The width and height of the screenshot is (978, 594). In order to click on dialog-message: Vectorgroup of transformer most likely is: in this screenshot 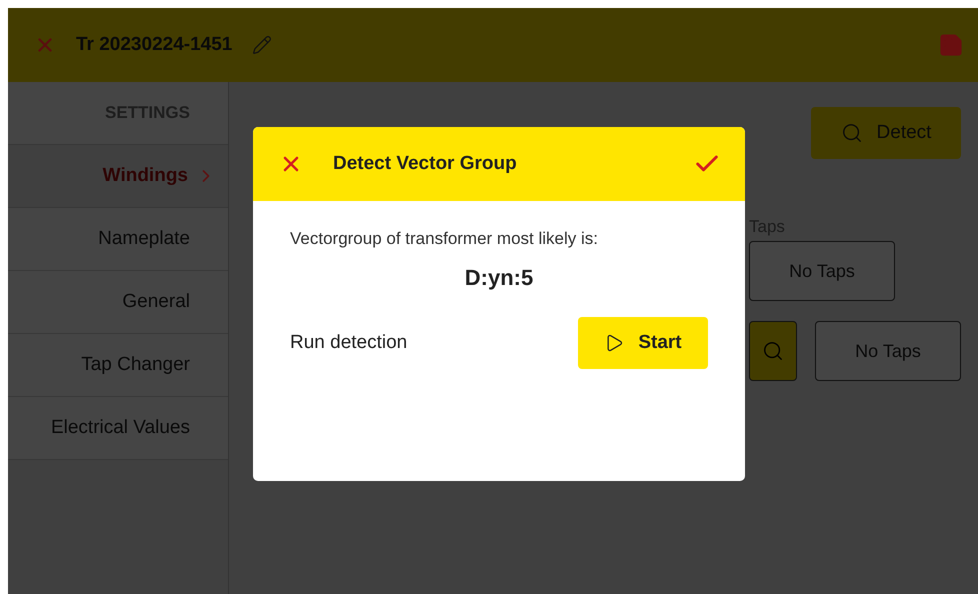, I will do `click(445, 239)`.